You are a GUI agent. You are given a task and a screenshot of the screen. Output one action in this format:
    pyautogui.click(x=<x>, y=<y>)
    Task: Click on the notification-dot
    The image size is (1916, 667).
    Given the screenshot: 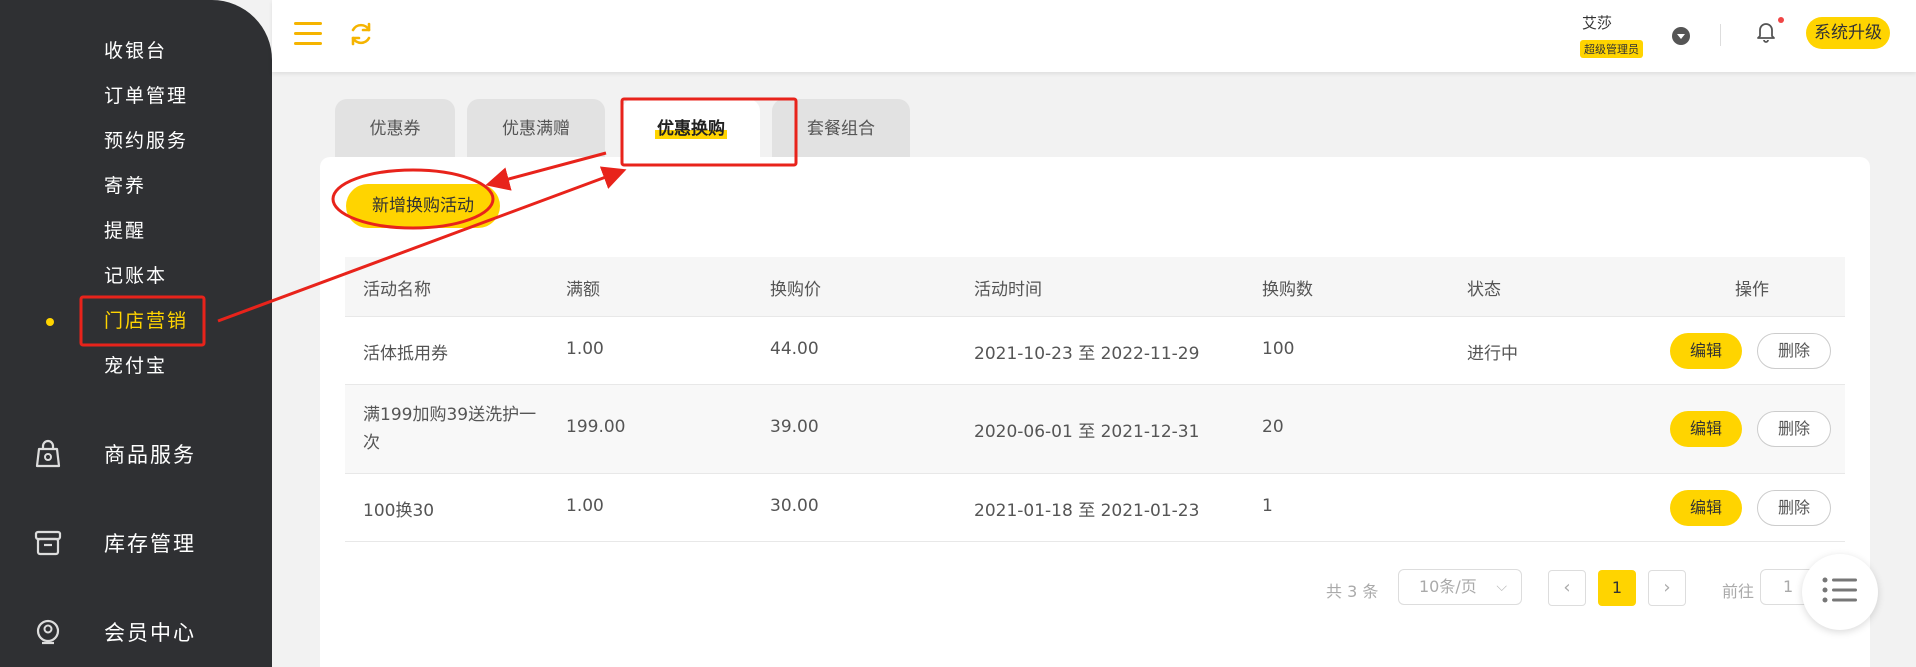 What is the action you would take?
    pyautogui.click(x=1781, y=20)
    